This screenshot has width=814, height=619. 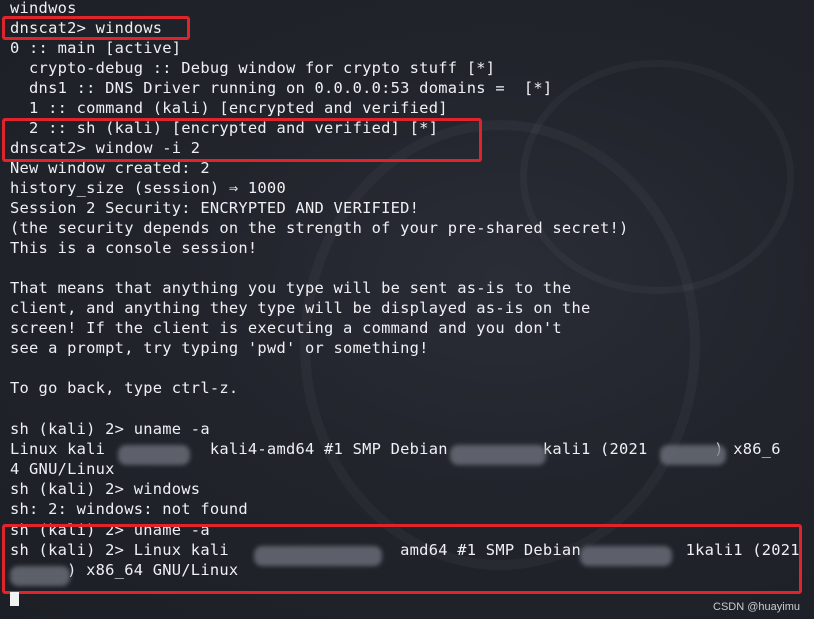 I want to click on terminal-line: New window created: 2, so click(x=110, y=168).